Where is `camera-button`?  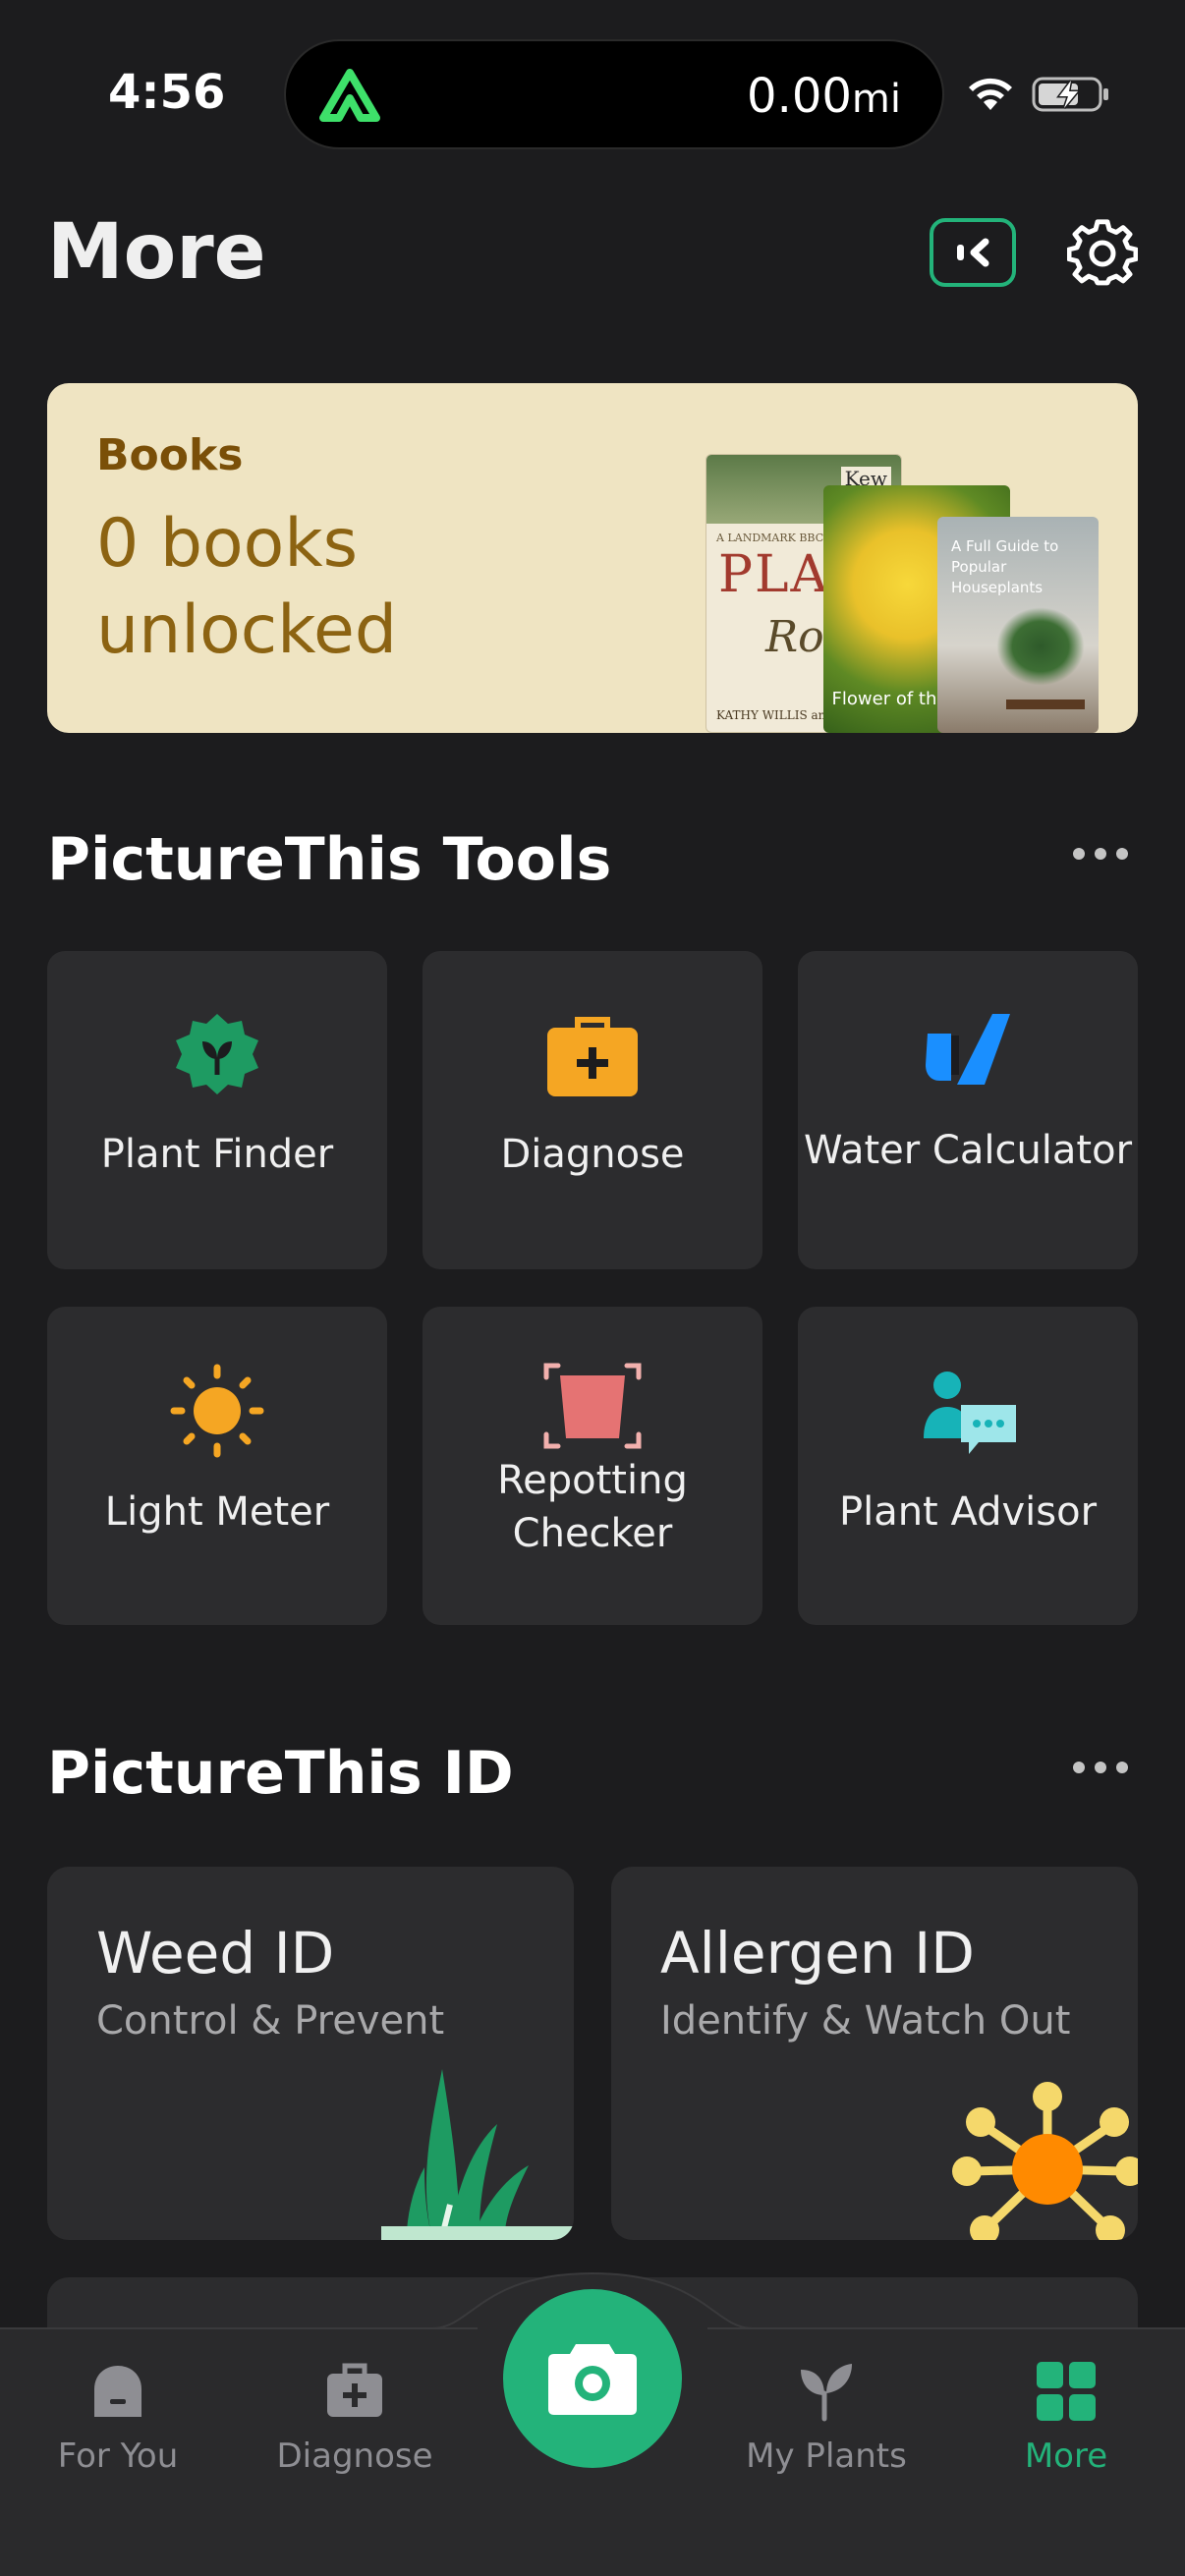 camera-button is located at coordinates (592, 2378).